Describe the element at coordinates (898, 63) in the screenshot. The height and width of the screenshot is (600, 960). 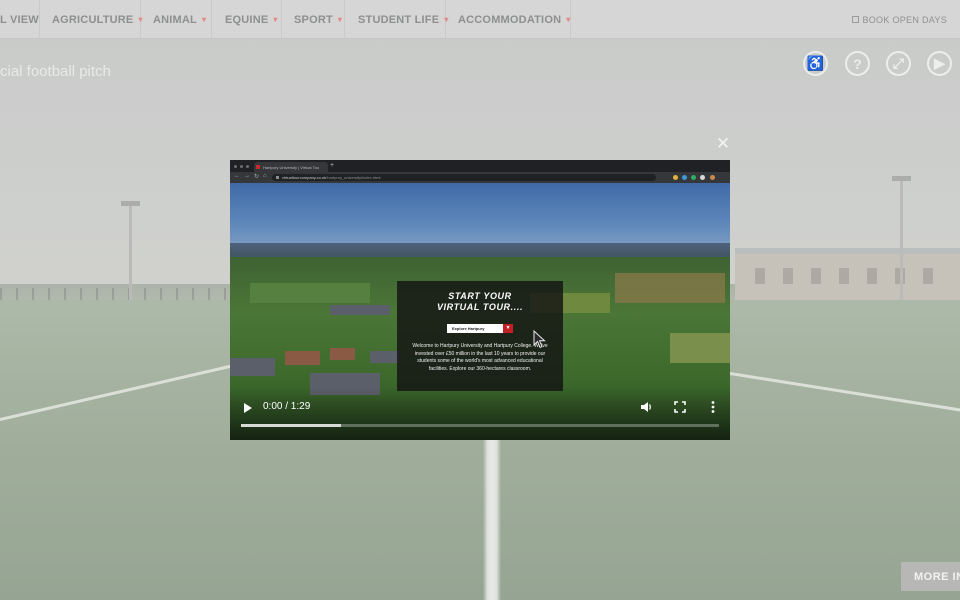
I see `fullscreen-icon: ⤢` at that location.